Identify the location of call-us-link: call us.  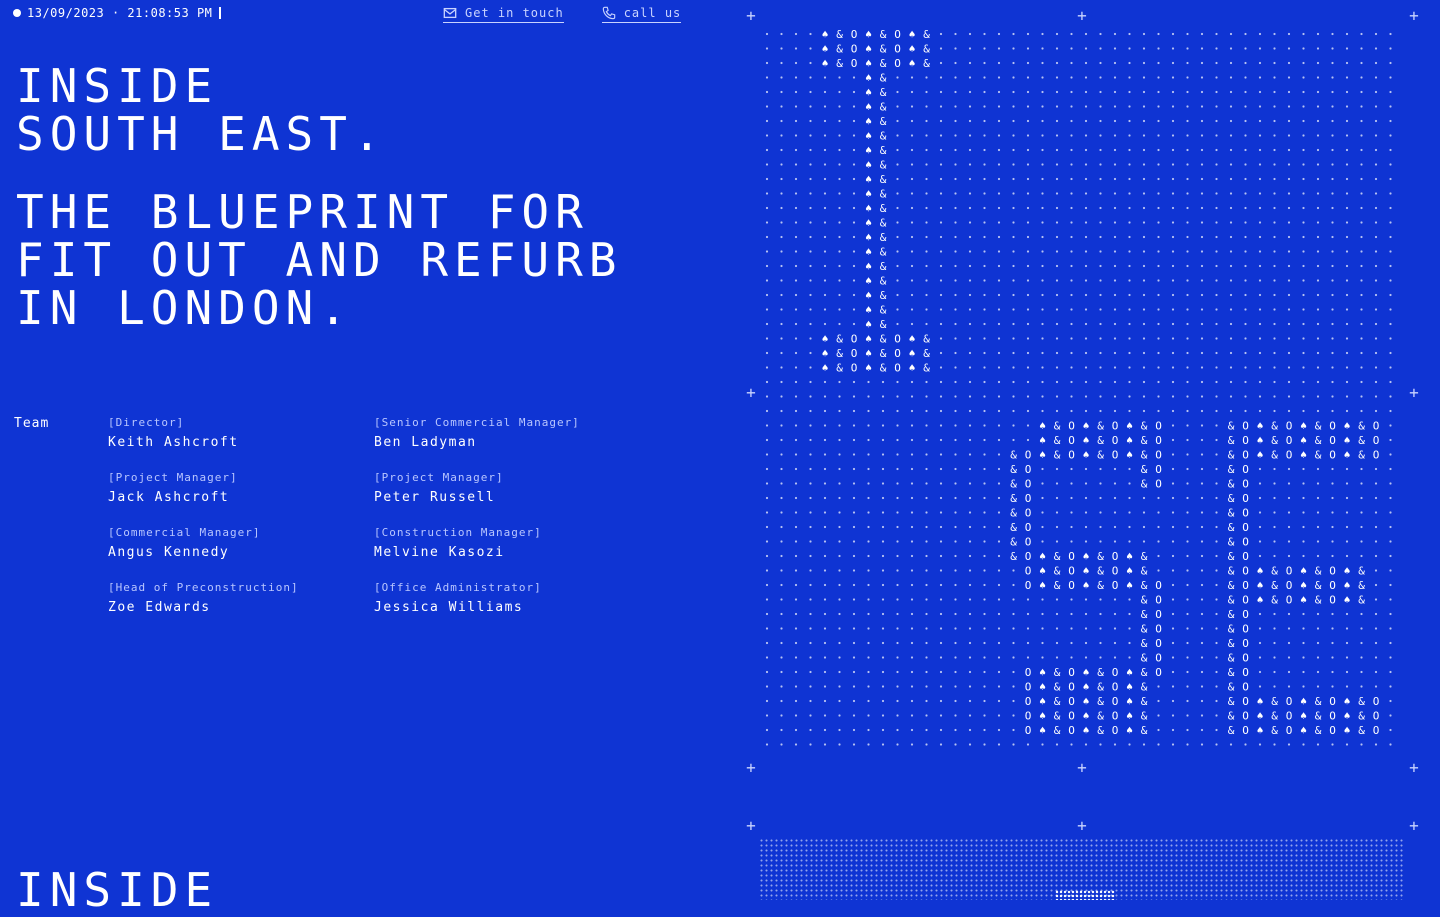
(641, 14).